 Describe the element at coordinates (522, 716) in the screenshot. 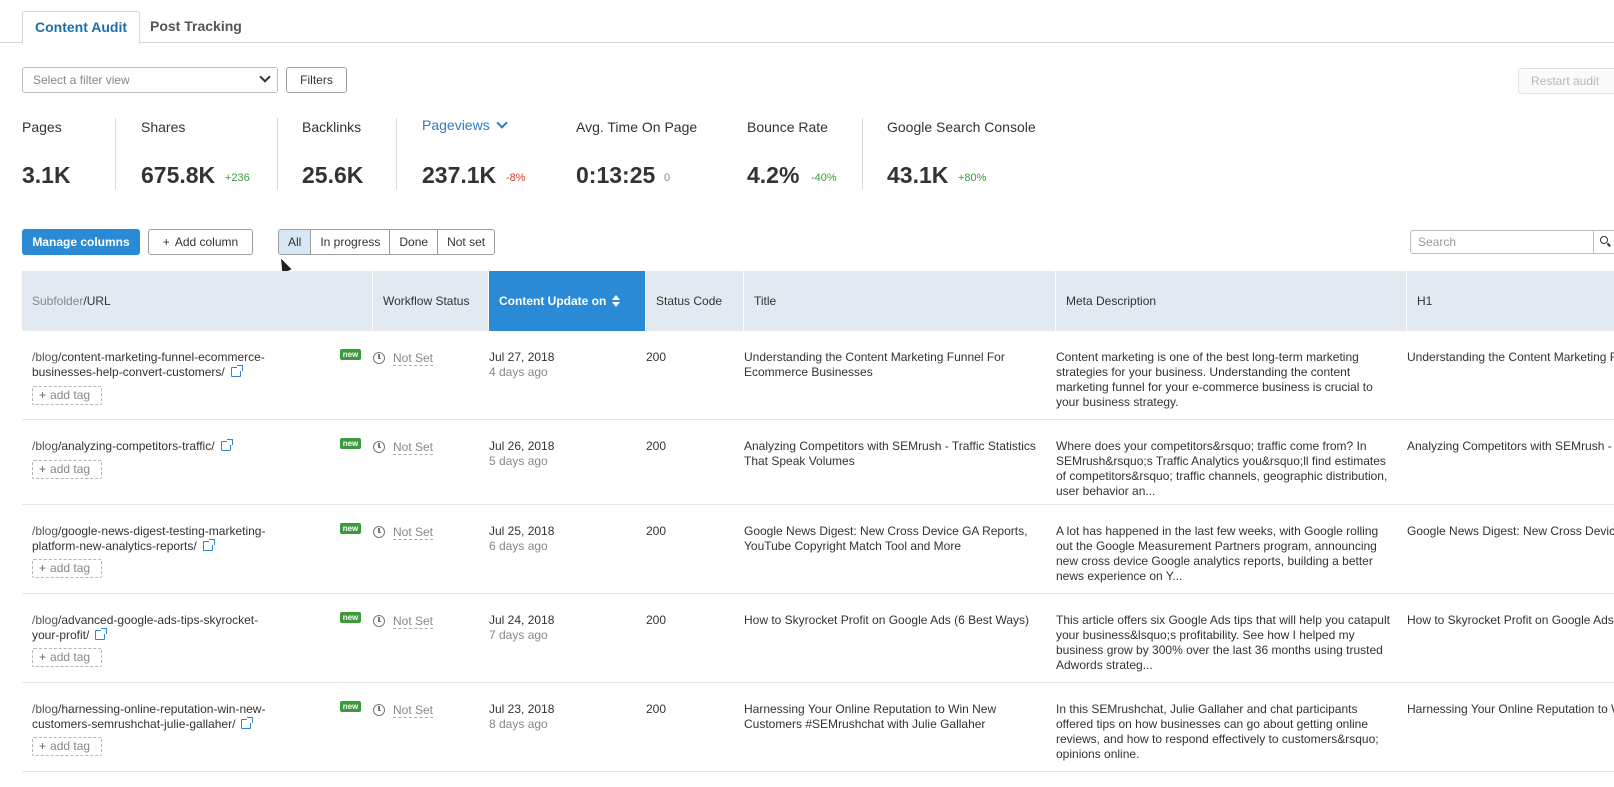

I see `content-update-date: Jul 23, 2018 8 days ago` at that location.